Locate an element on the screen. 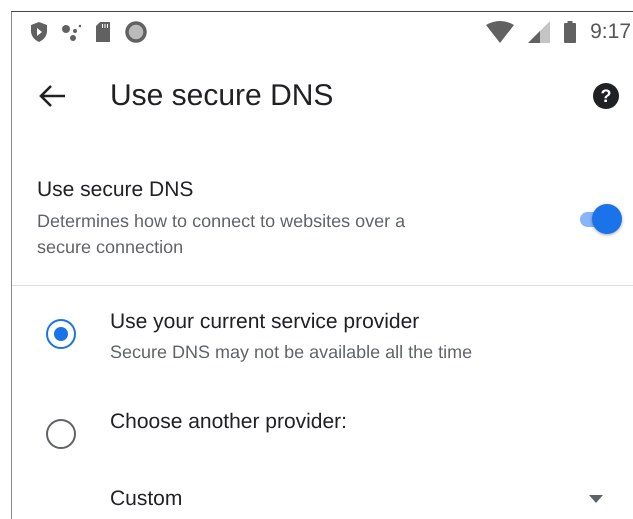  dots-icon is located at coordinates (71, 32).